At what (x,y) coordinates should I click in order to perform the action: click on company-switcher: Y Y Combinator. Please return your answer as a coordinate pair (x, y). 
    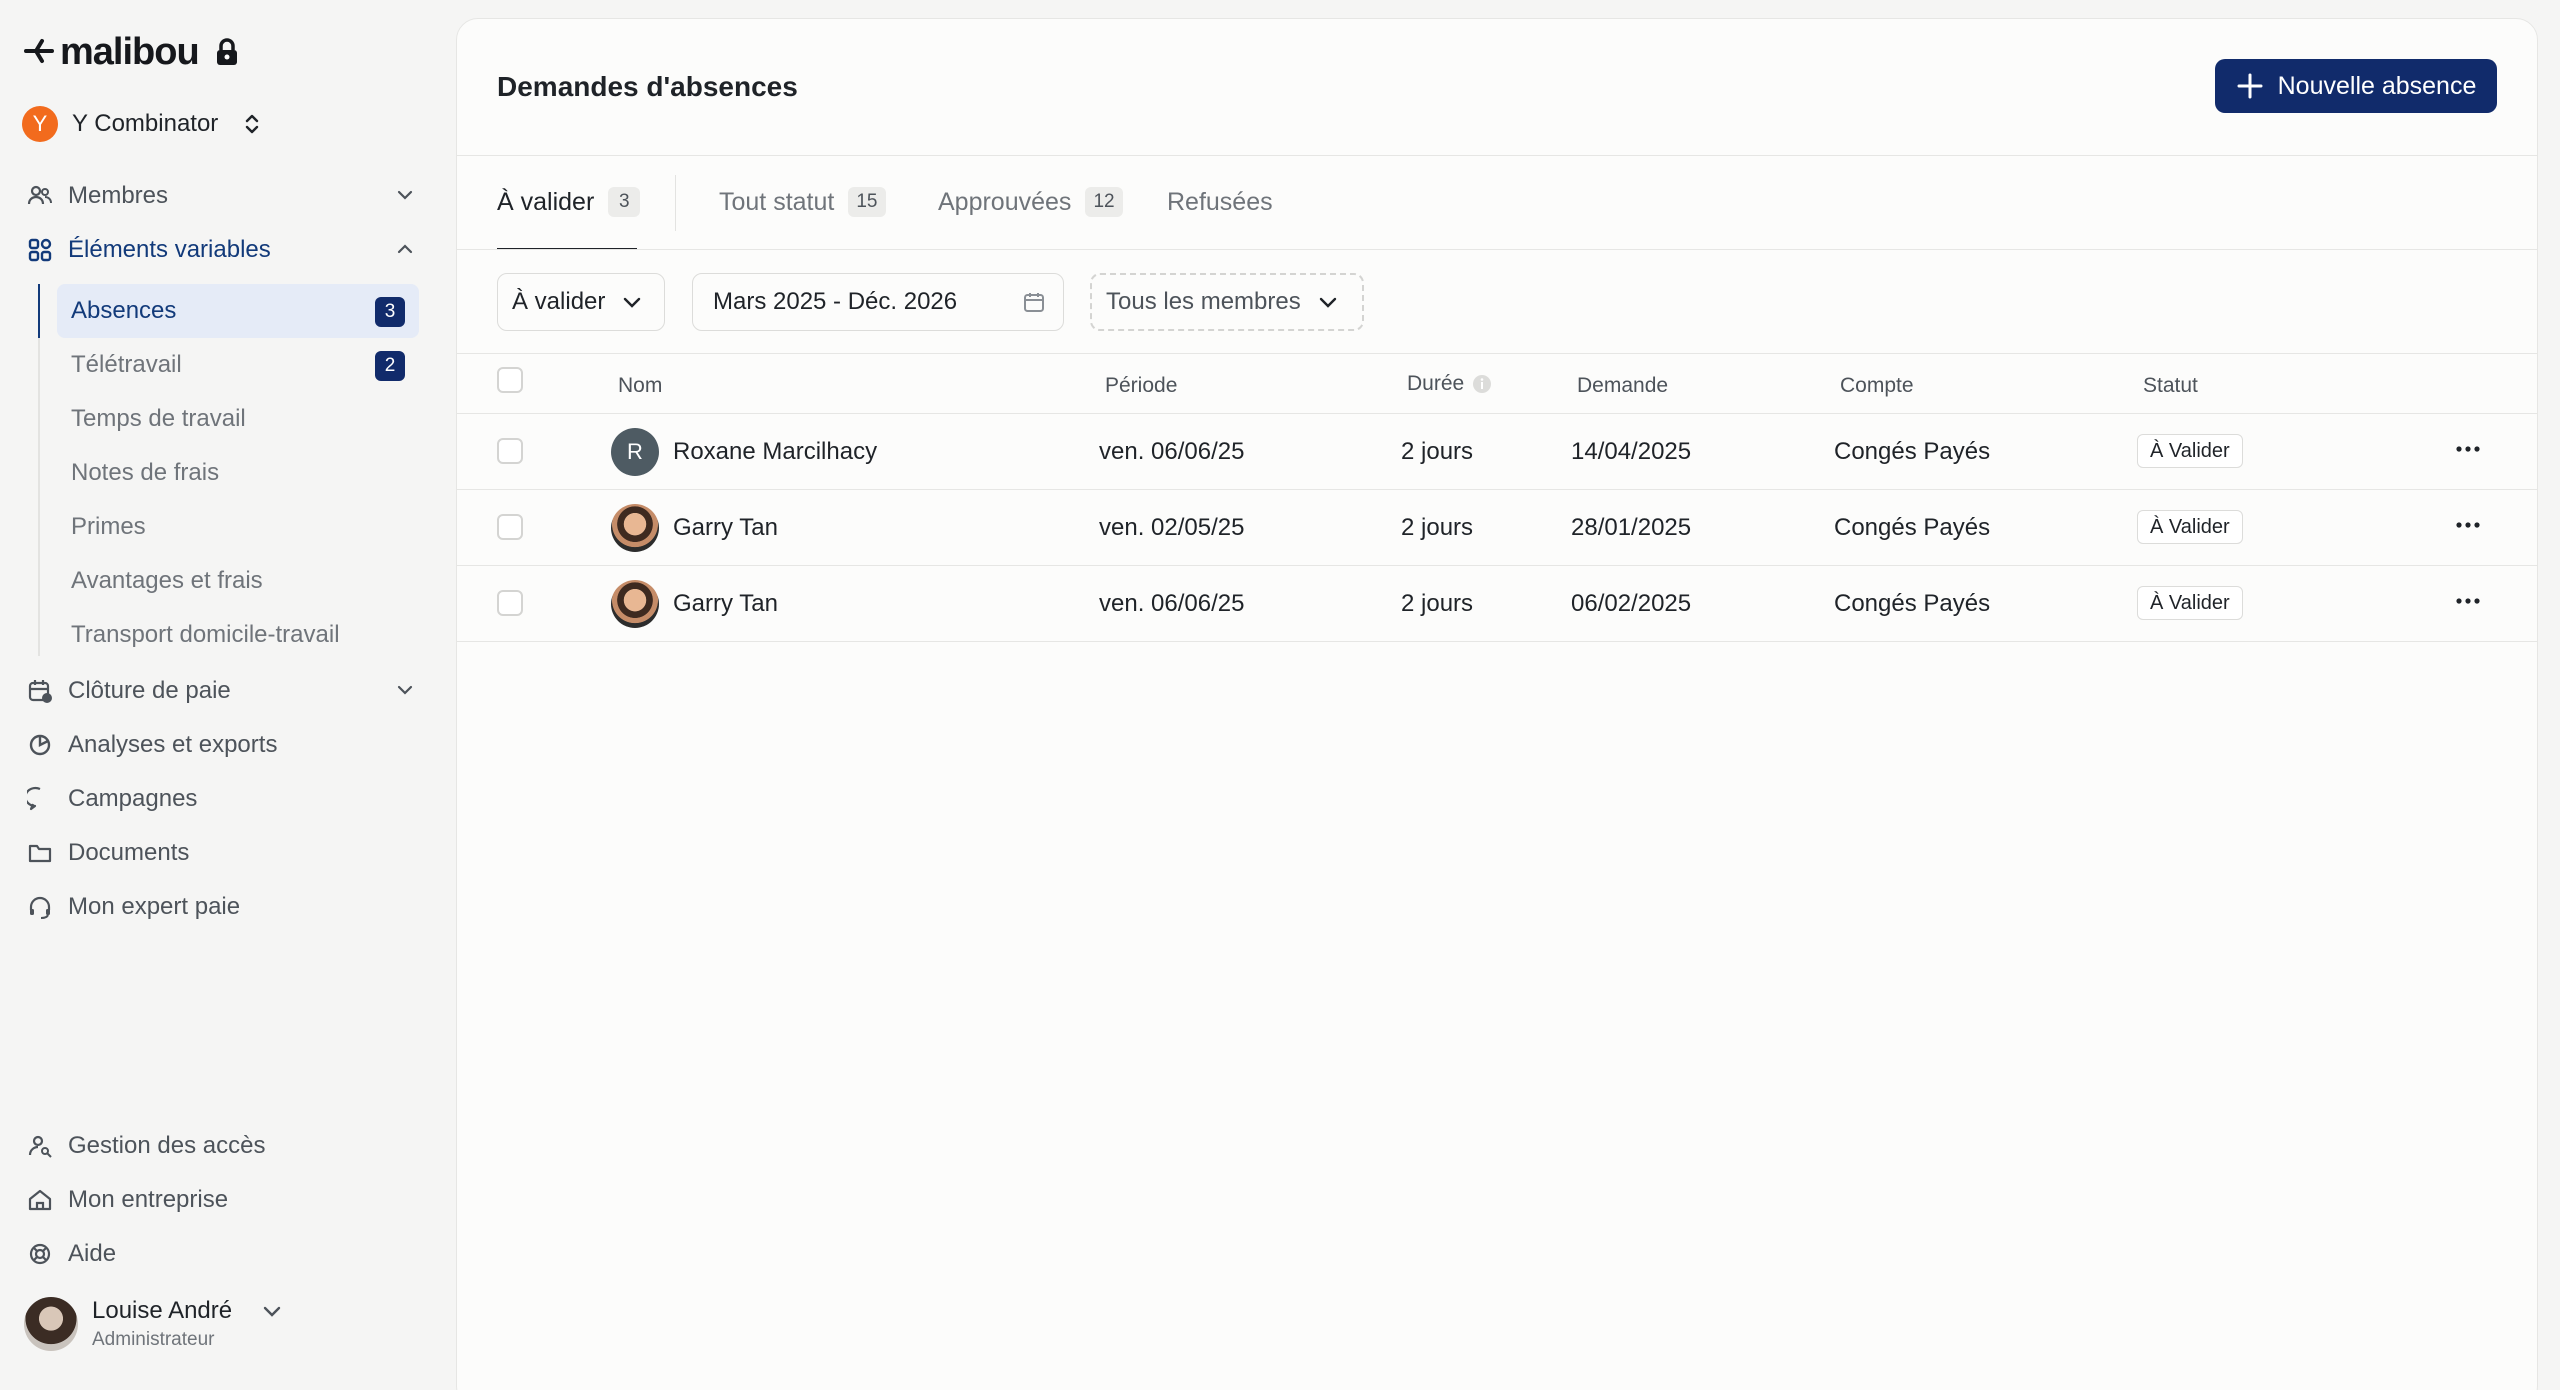
    Looking at the image, I should click on (141, 124).